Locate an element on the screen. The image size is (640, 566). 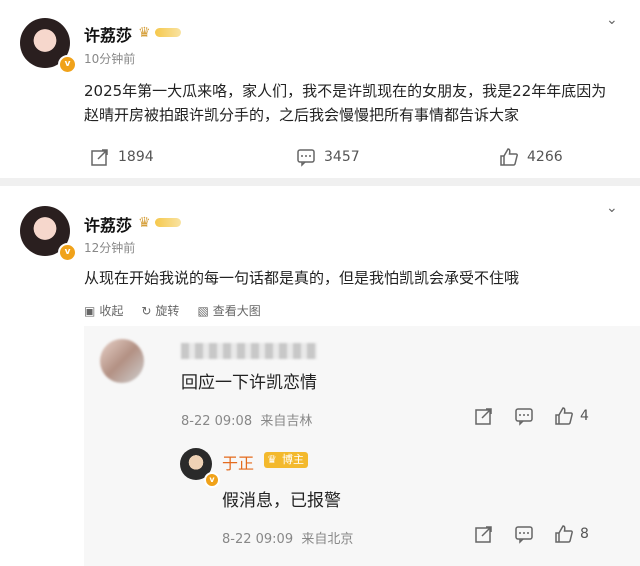
comment-text: 回应一下许凯恋情 is located at coordinates (249, 383).